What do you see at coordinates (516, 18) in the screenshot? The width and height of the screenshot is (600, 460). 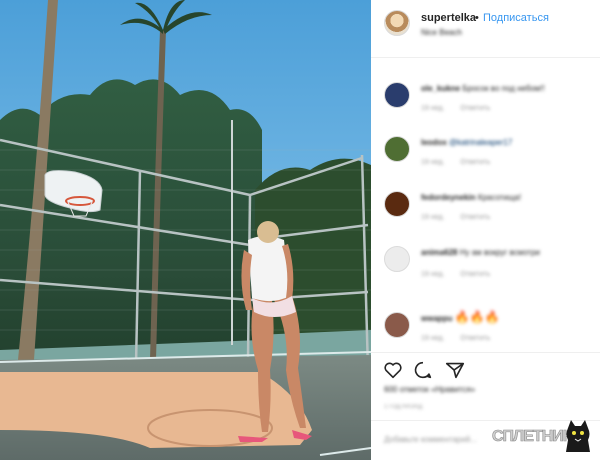 I see `follow-button: Подписаться` at bounding box center [516, 18].